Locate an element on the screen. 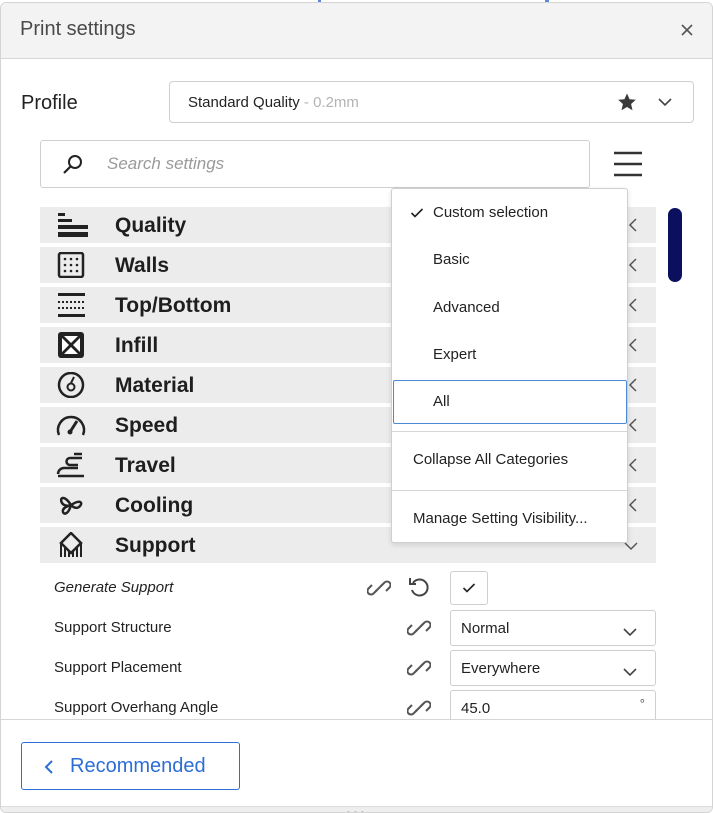 The image size is (713, 813). menu-item-custom-selection: Custom selection is located at coordinates (509, 213).